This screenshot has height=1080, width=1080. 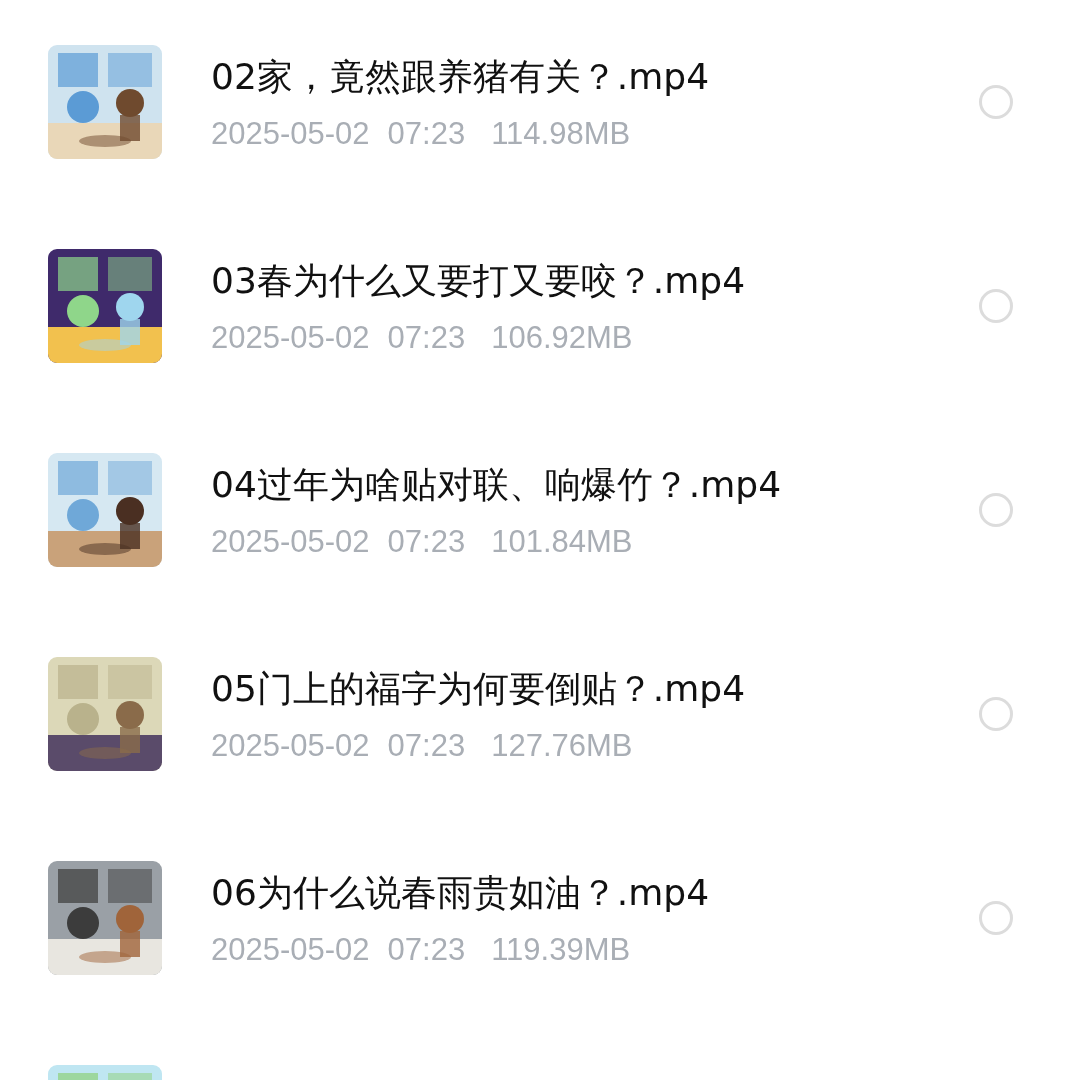 What do you see at coordinates (562, 541) in the screenshot?
I see `file-size: 101.84MB` at bounding box center [562, 541].